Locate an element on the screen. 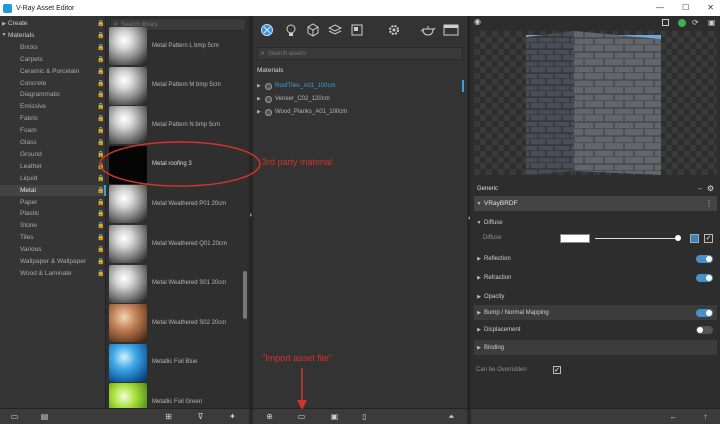 The height and width of the screenshot is (424, 720). library-item: Metal Weathered S02 20cm is located at coordinates (177, 323).